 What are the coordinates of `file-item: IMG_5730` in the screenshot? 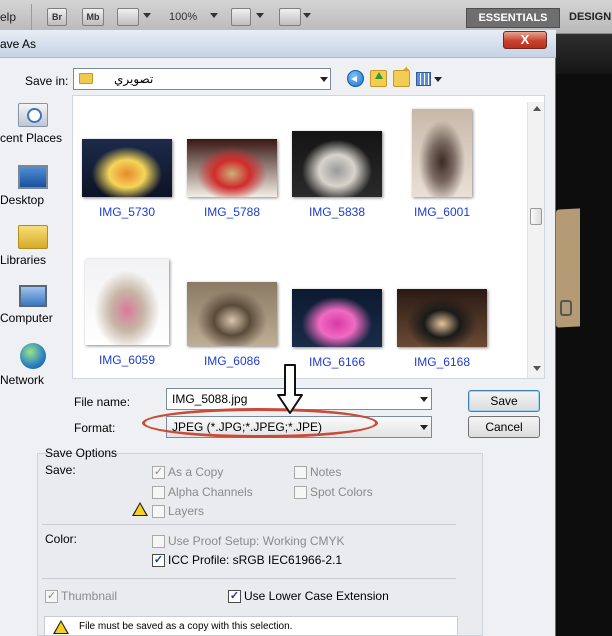 It's located at (127, 179).